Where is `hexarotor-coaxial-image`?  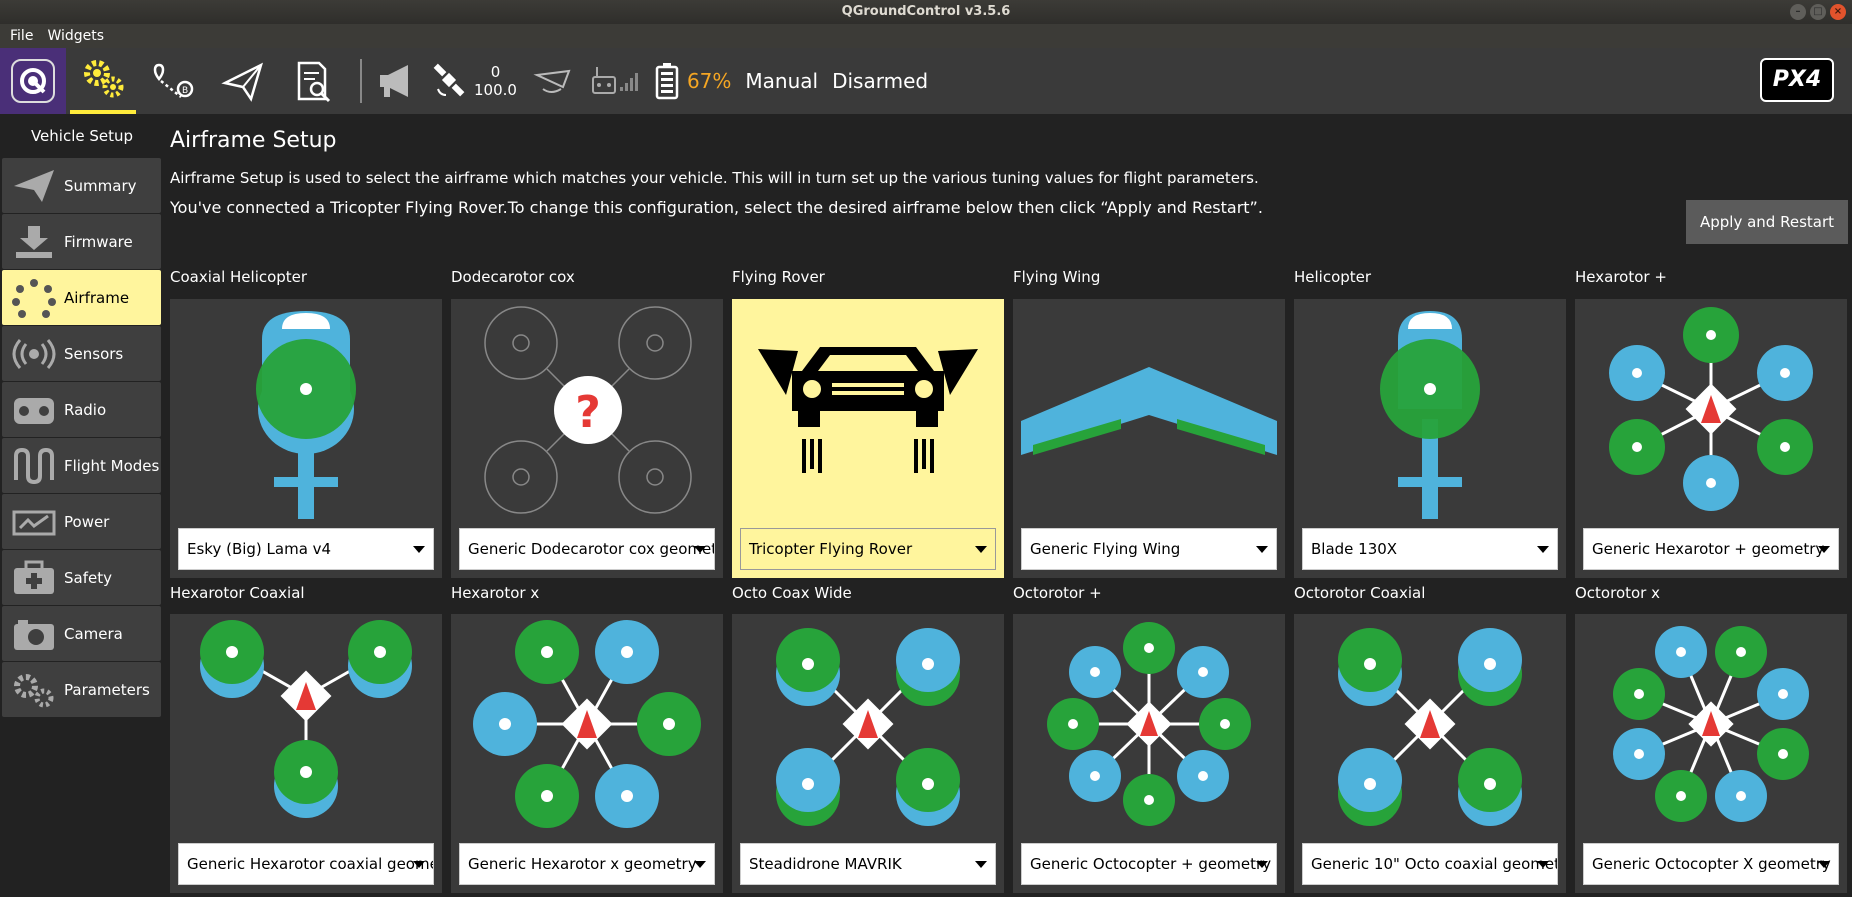 hexarotor-coaxial-image is located at coordinates (306, 719).